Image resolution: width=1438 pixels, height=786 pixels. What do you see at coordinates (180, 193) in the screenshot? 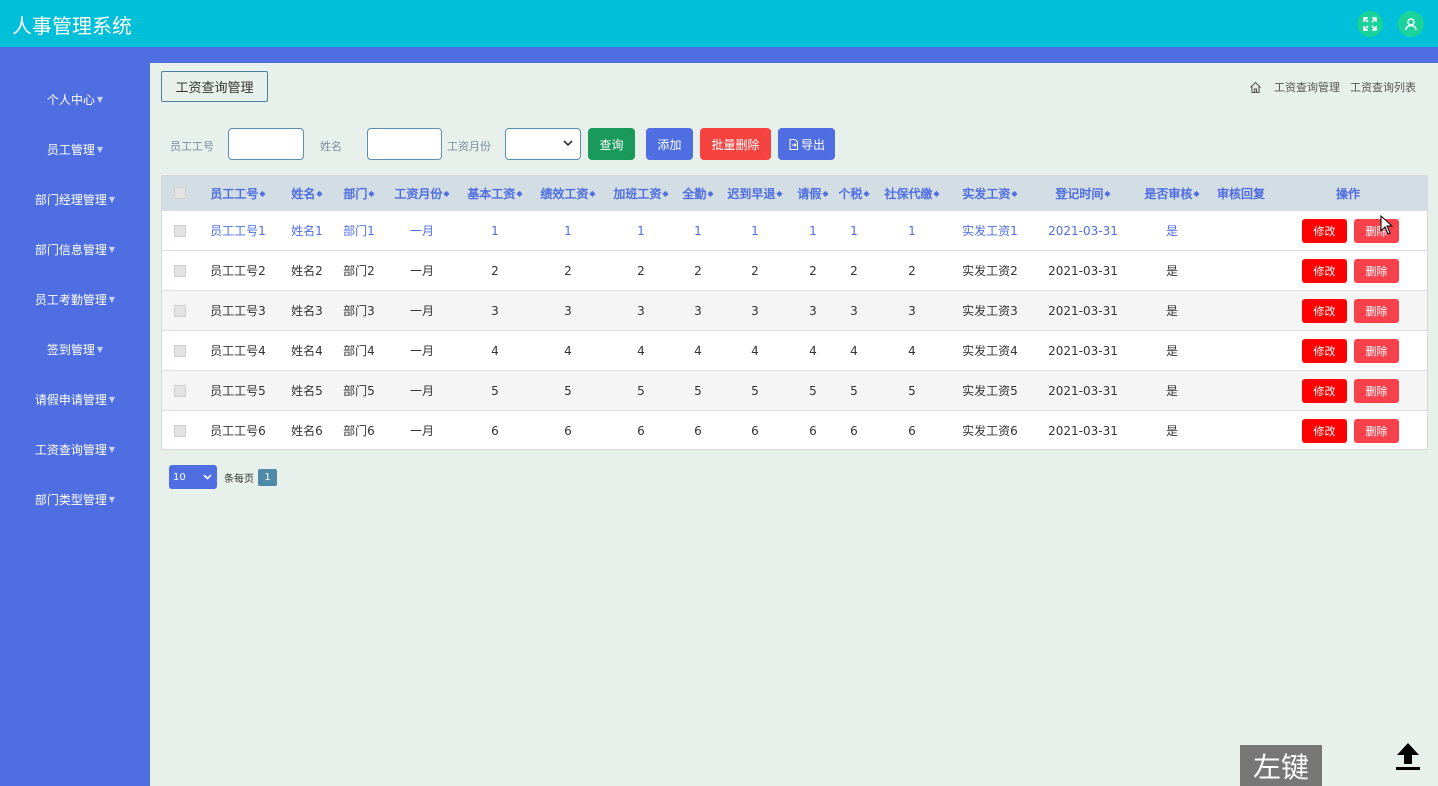
I see `select-all-checkbox` at bounding box center [180, 193].